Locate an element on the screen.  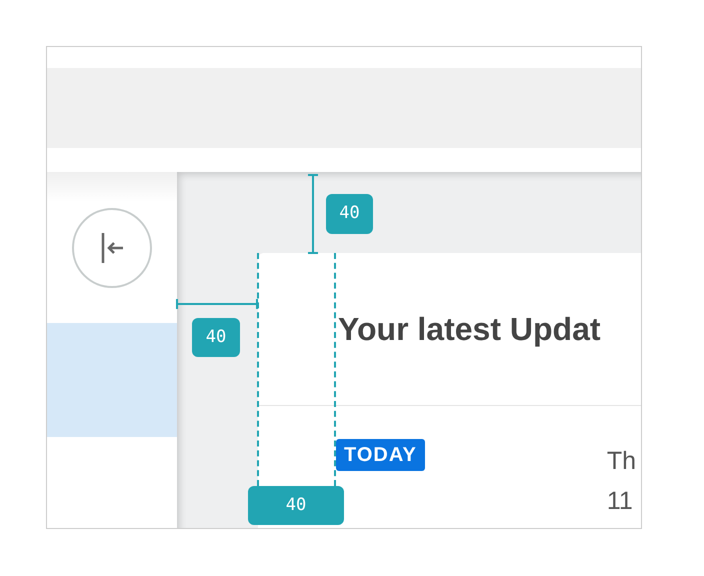
update-text: 11 is located at coordinates (620, 501).